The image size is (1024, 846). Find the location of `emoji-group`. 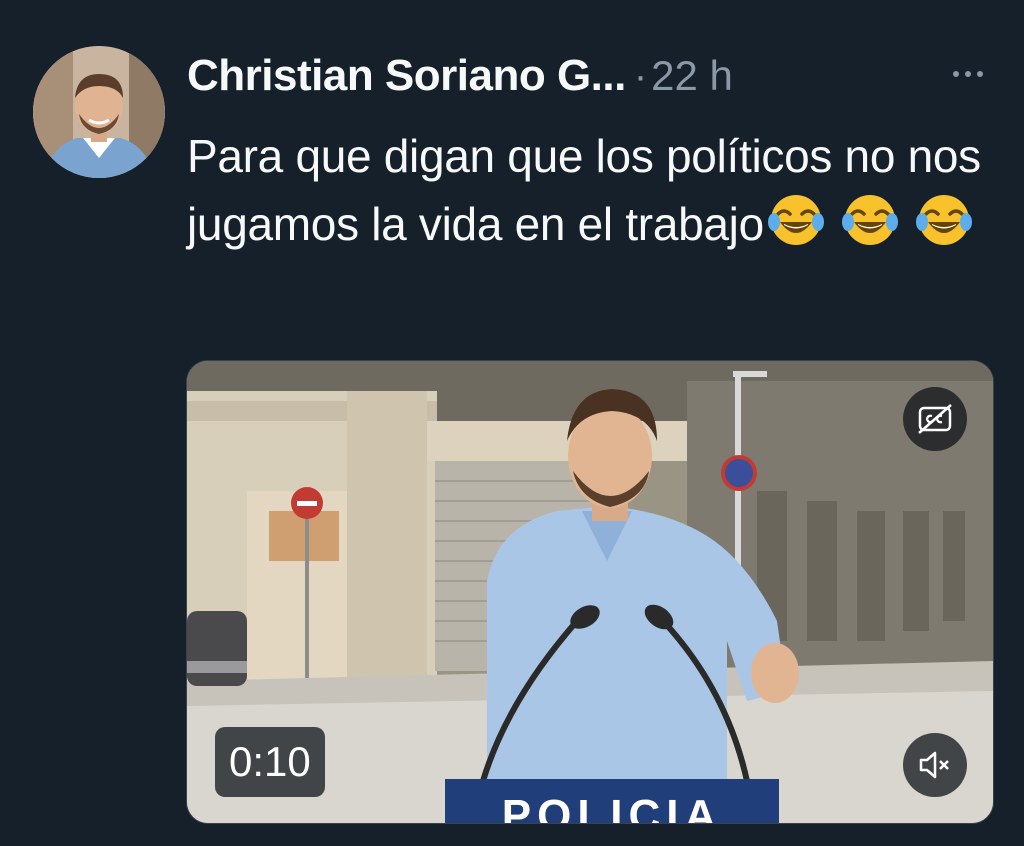

emoji-group is located at coordinates (869, 220).